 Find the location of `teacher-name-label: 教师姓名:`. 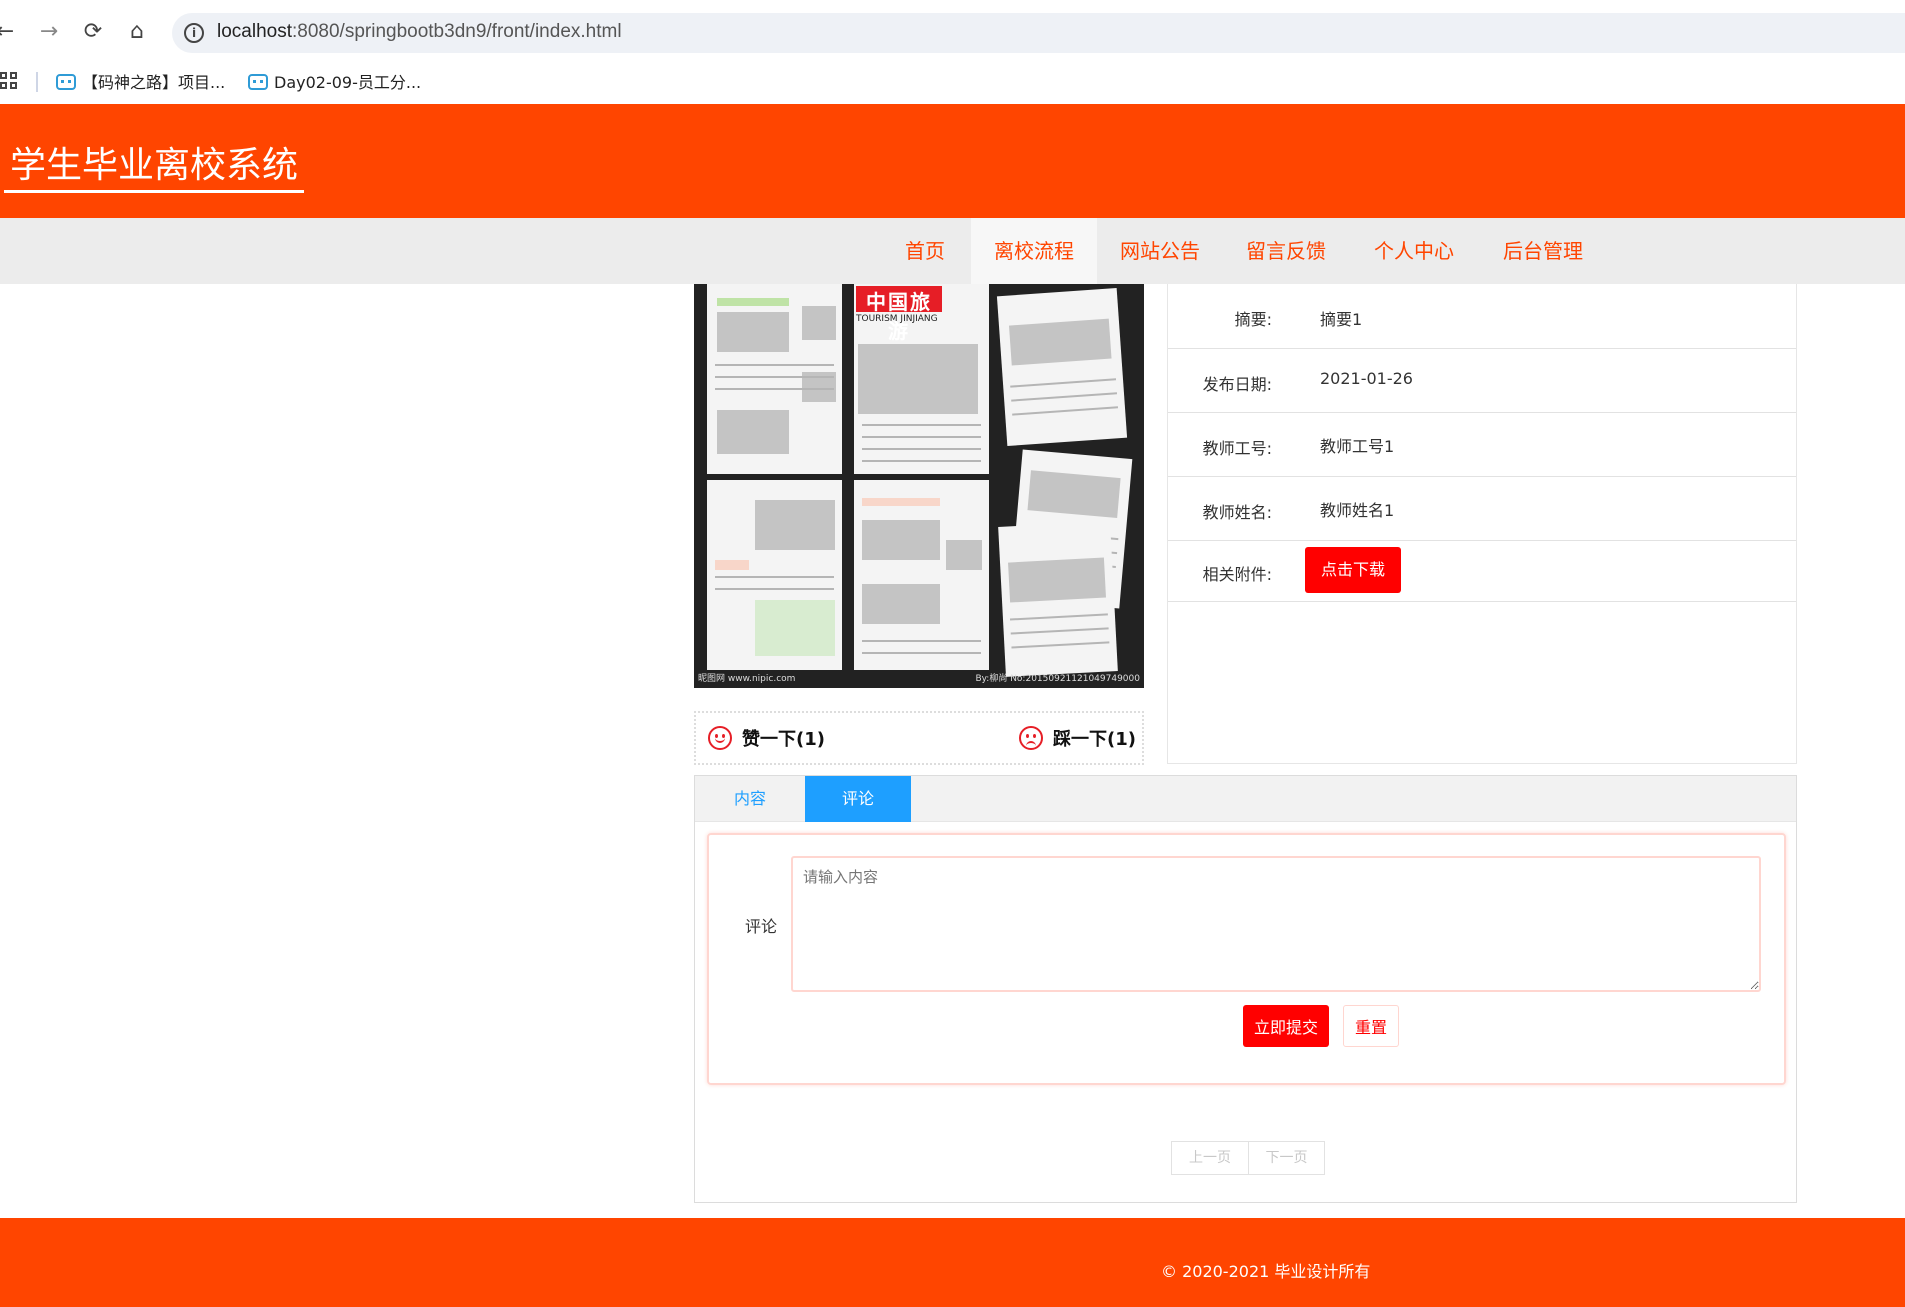

teacher-name-label: 教师姓名: is located at coordinates (1237, 512).